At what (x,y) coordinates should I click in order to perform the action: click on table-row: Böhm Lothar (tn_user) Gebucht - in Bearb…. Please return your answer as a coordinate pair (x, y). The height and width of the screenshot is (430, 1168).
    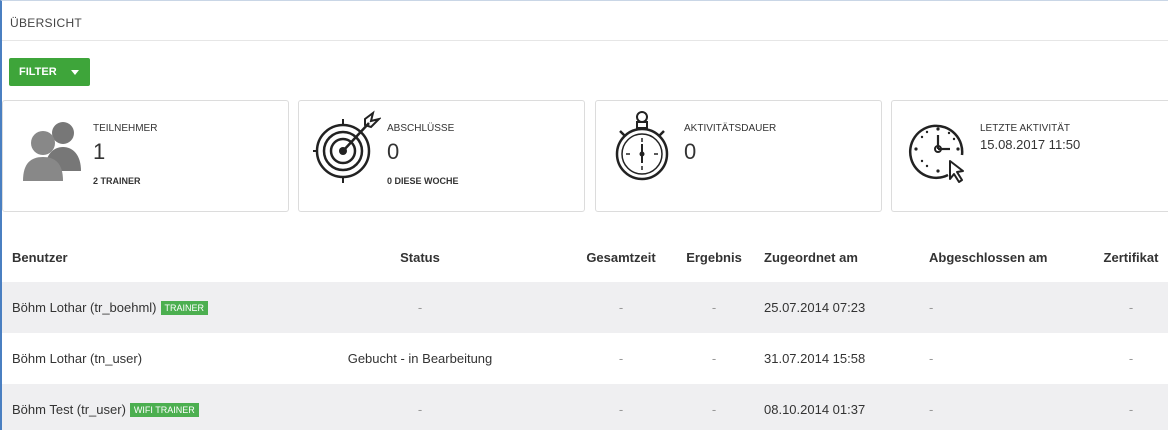
    Looking at the image, I should click on (585, 358).